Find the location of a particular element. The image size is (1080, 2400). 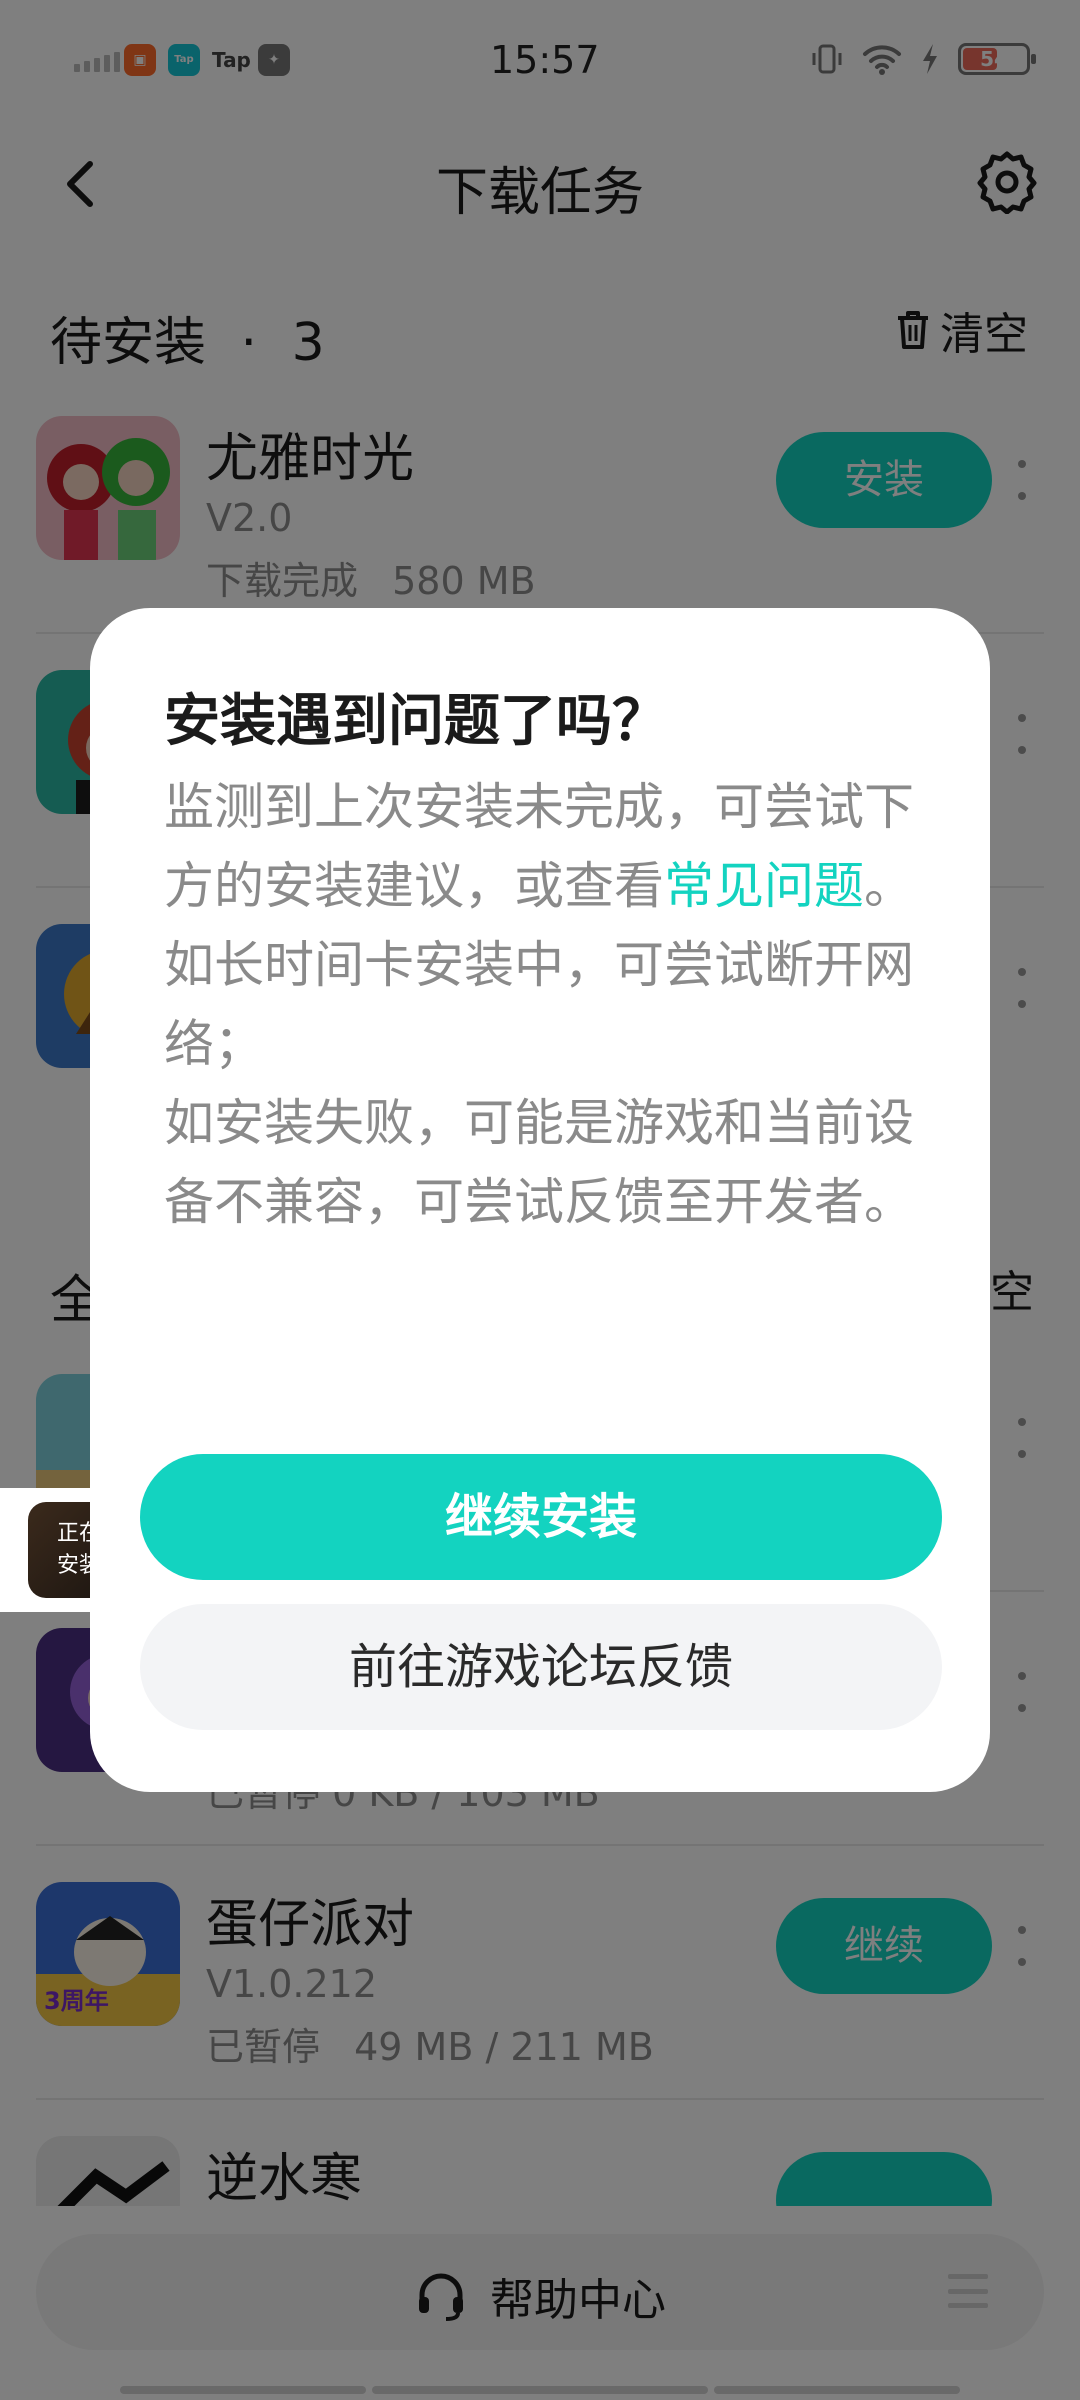

forum-feedback-button: 前往游戏论坛反馈 is located at coordinates (541, 1667).